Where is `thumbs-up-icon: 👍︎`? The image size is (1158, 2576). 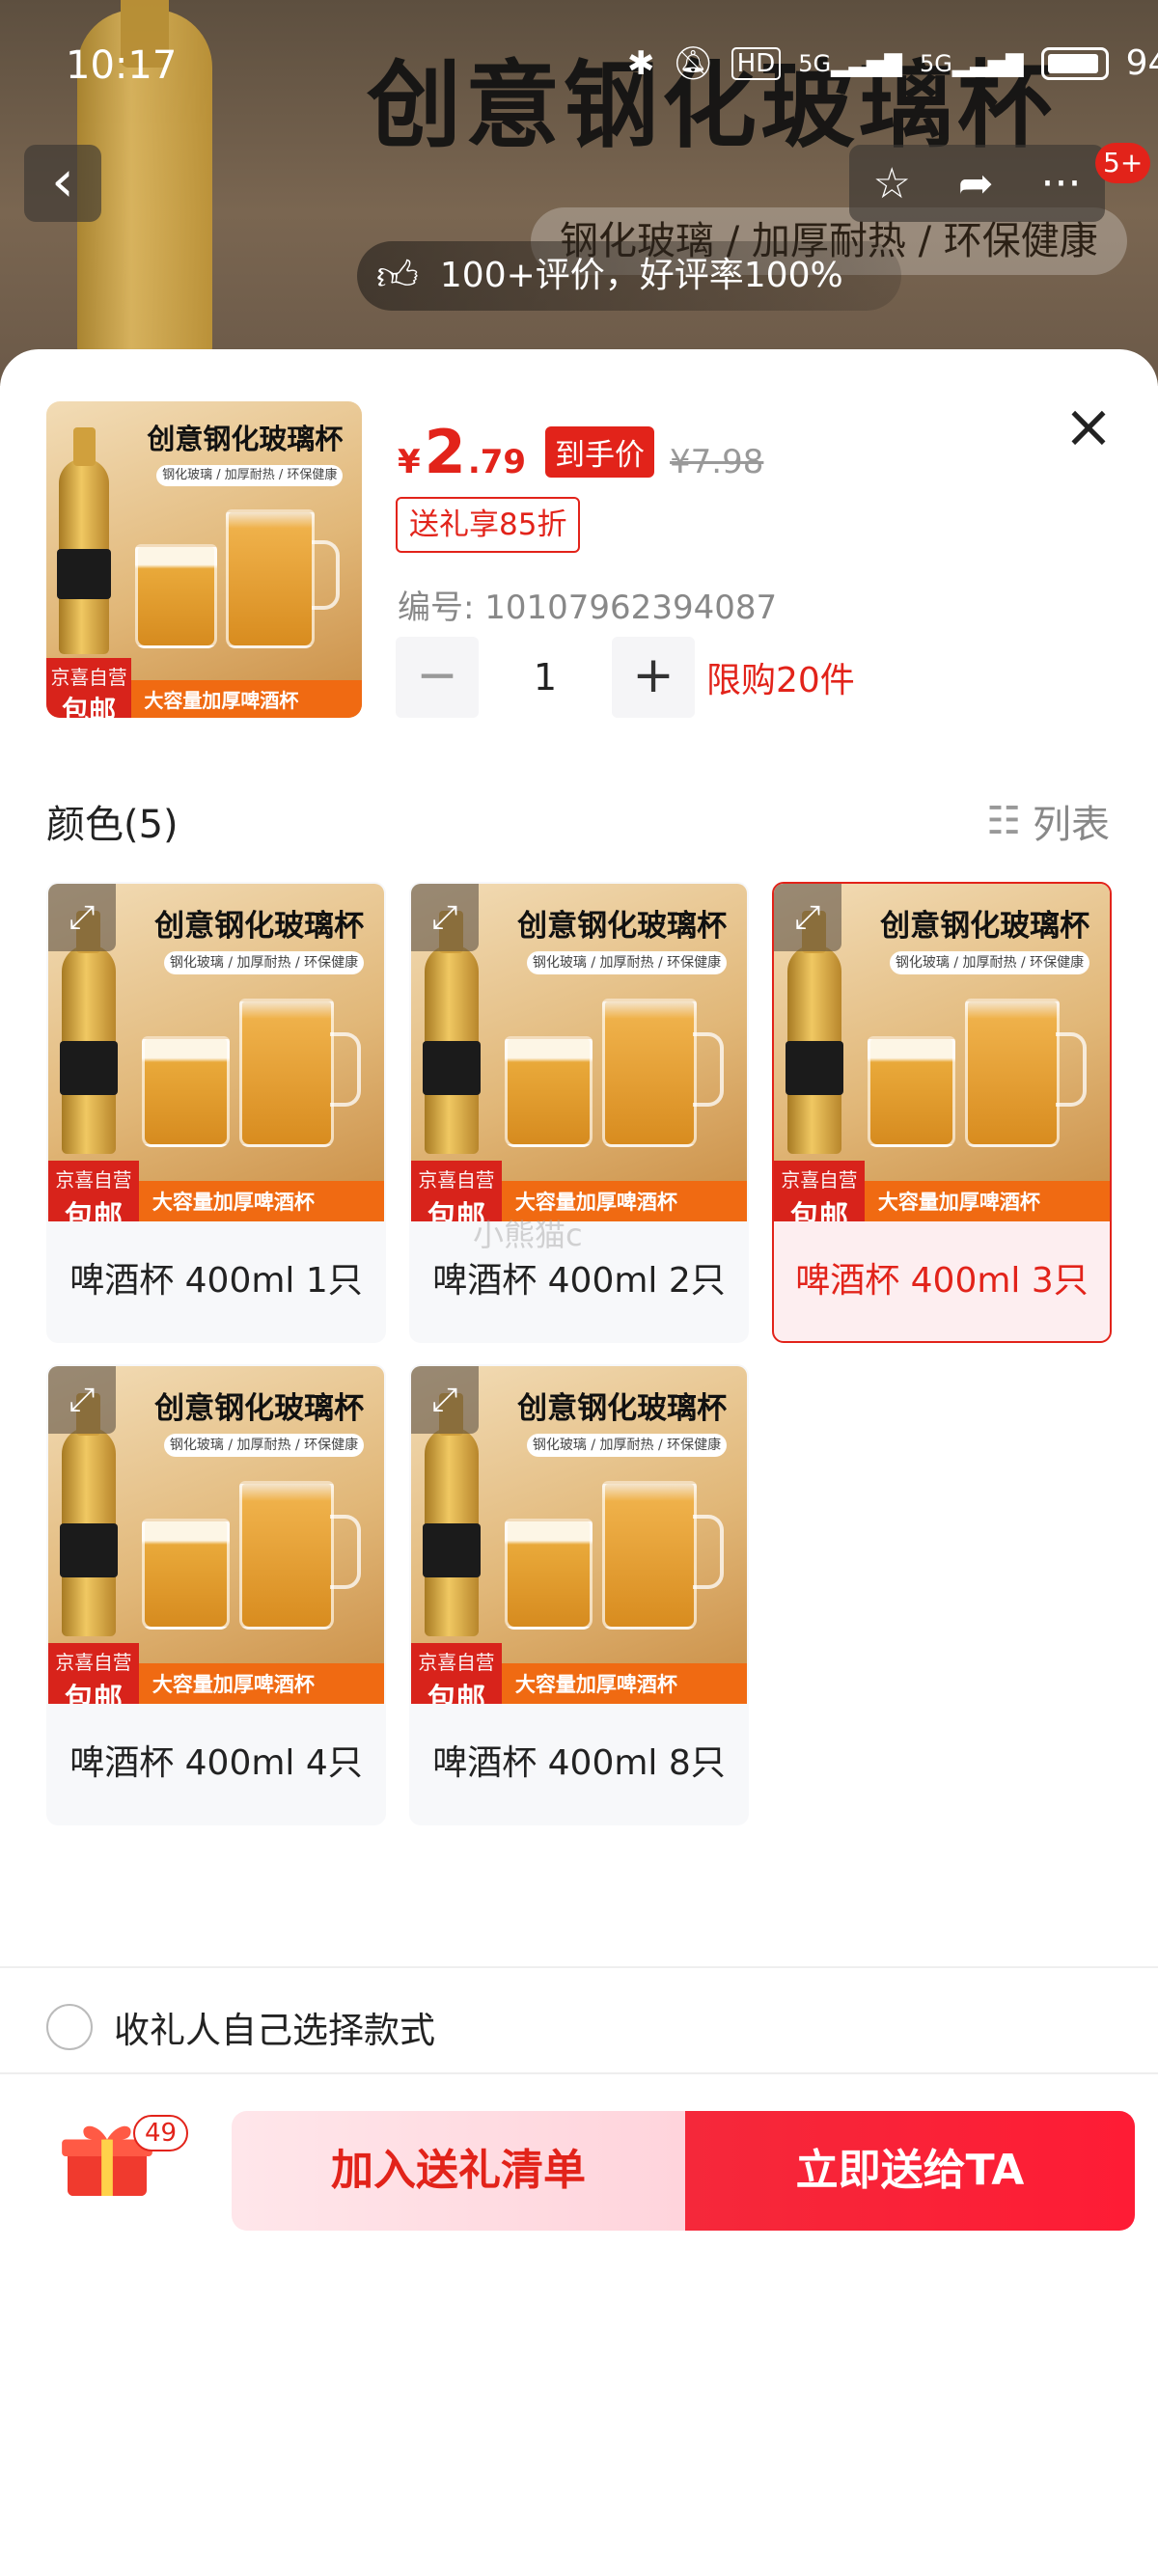
thumbs-up-icon: 👍︎ is located at coordinates (397, 275).